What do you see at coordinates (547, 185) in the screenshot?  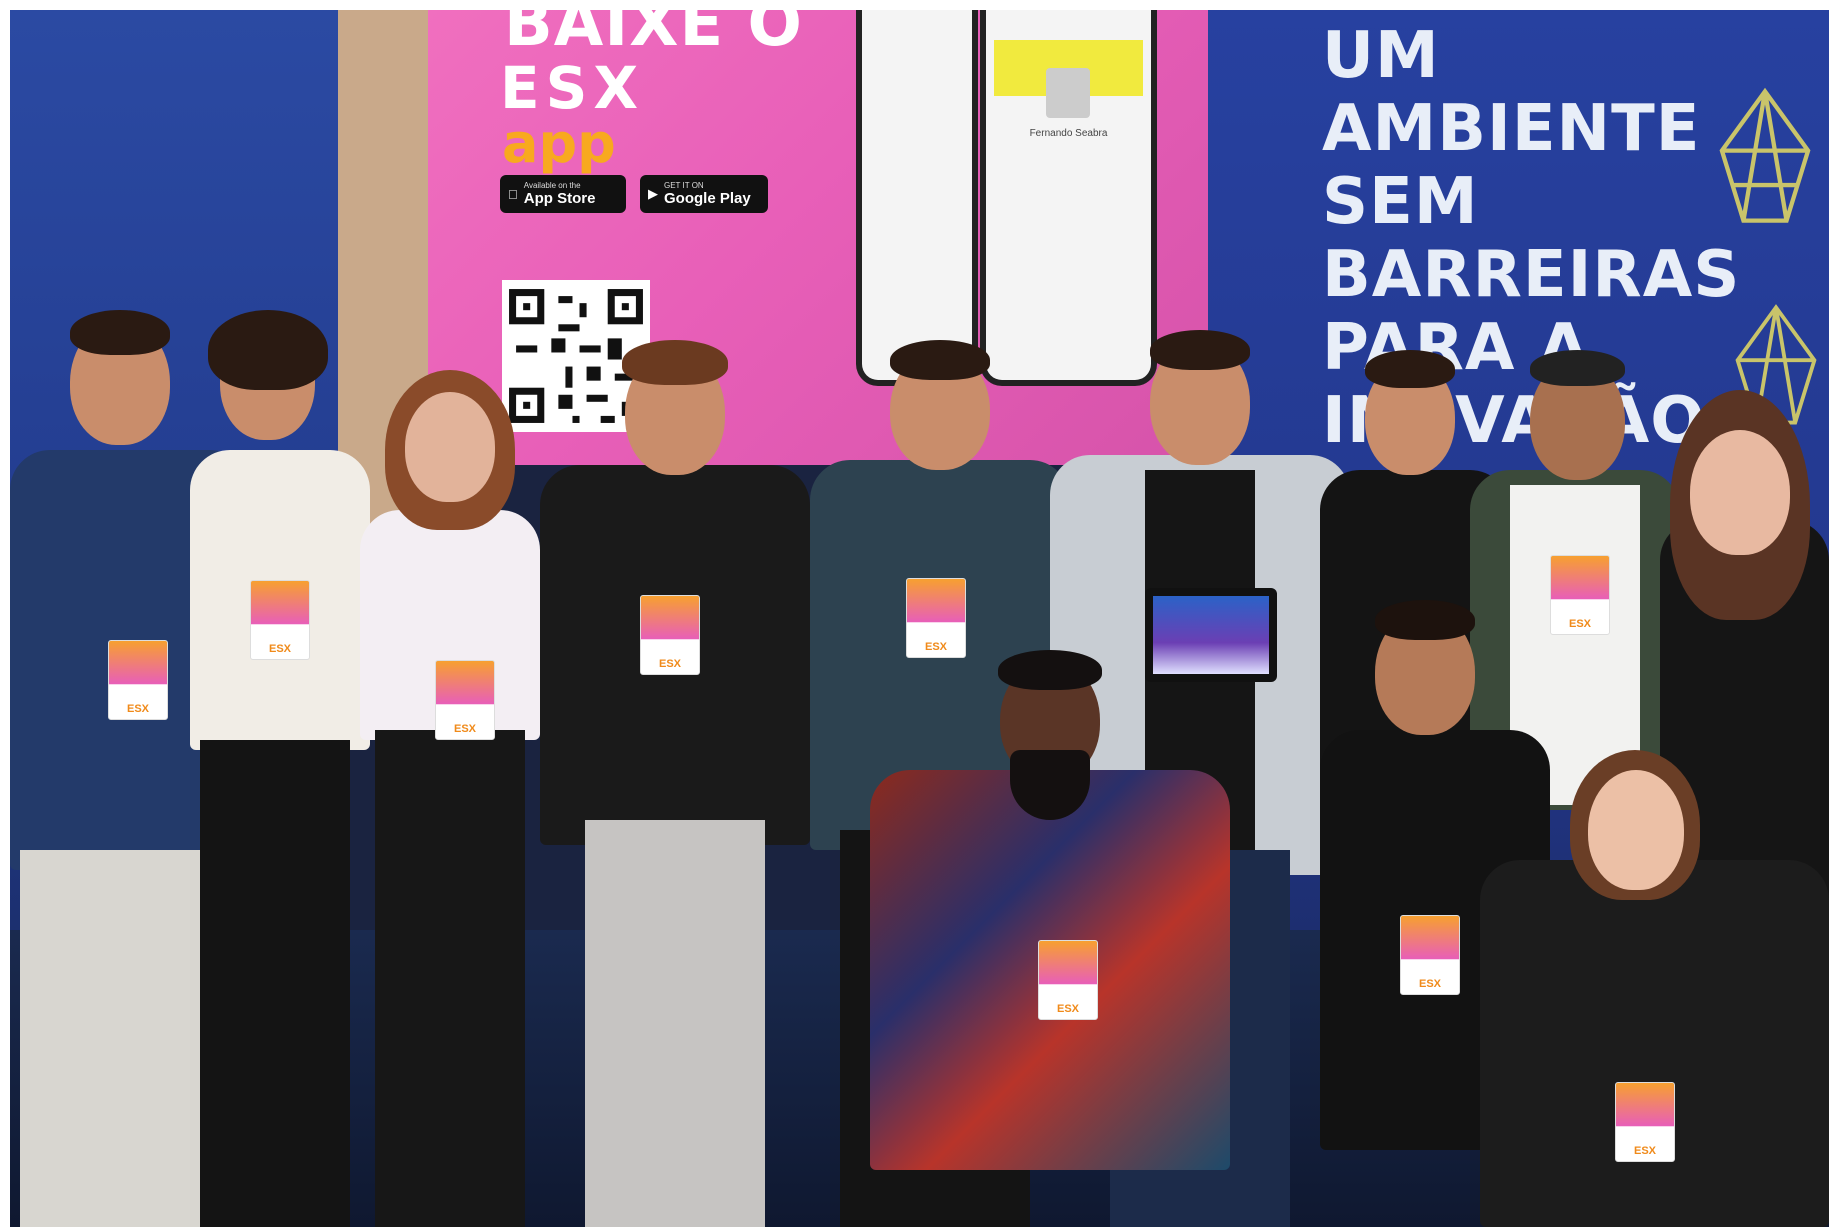 I see `app-store-small-text: Available on the` at bounding box center [547, 185].